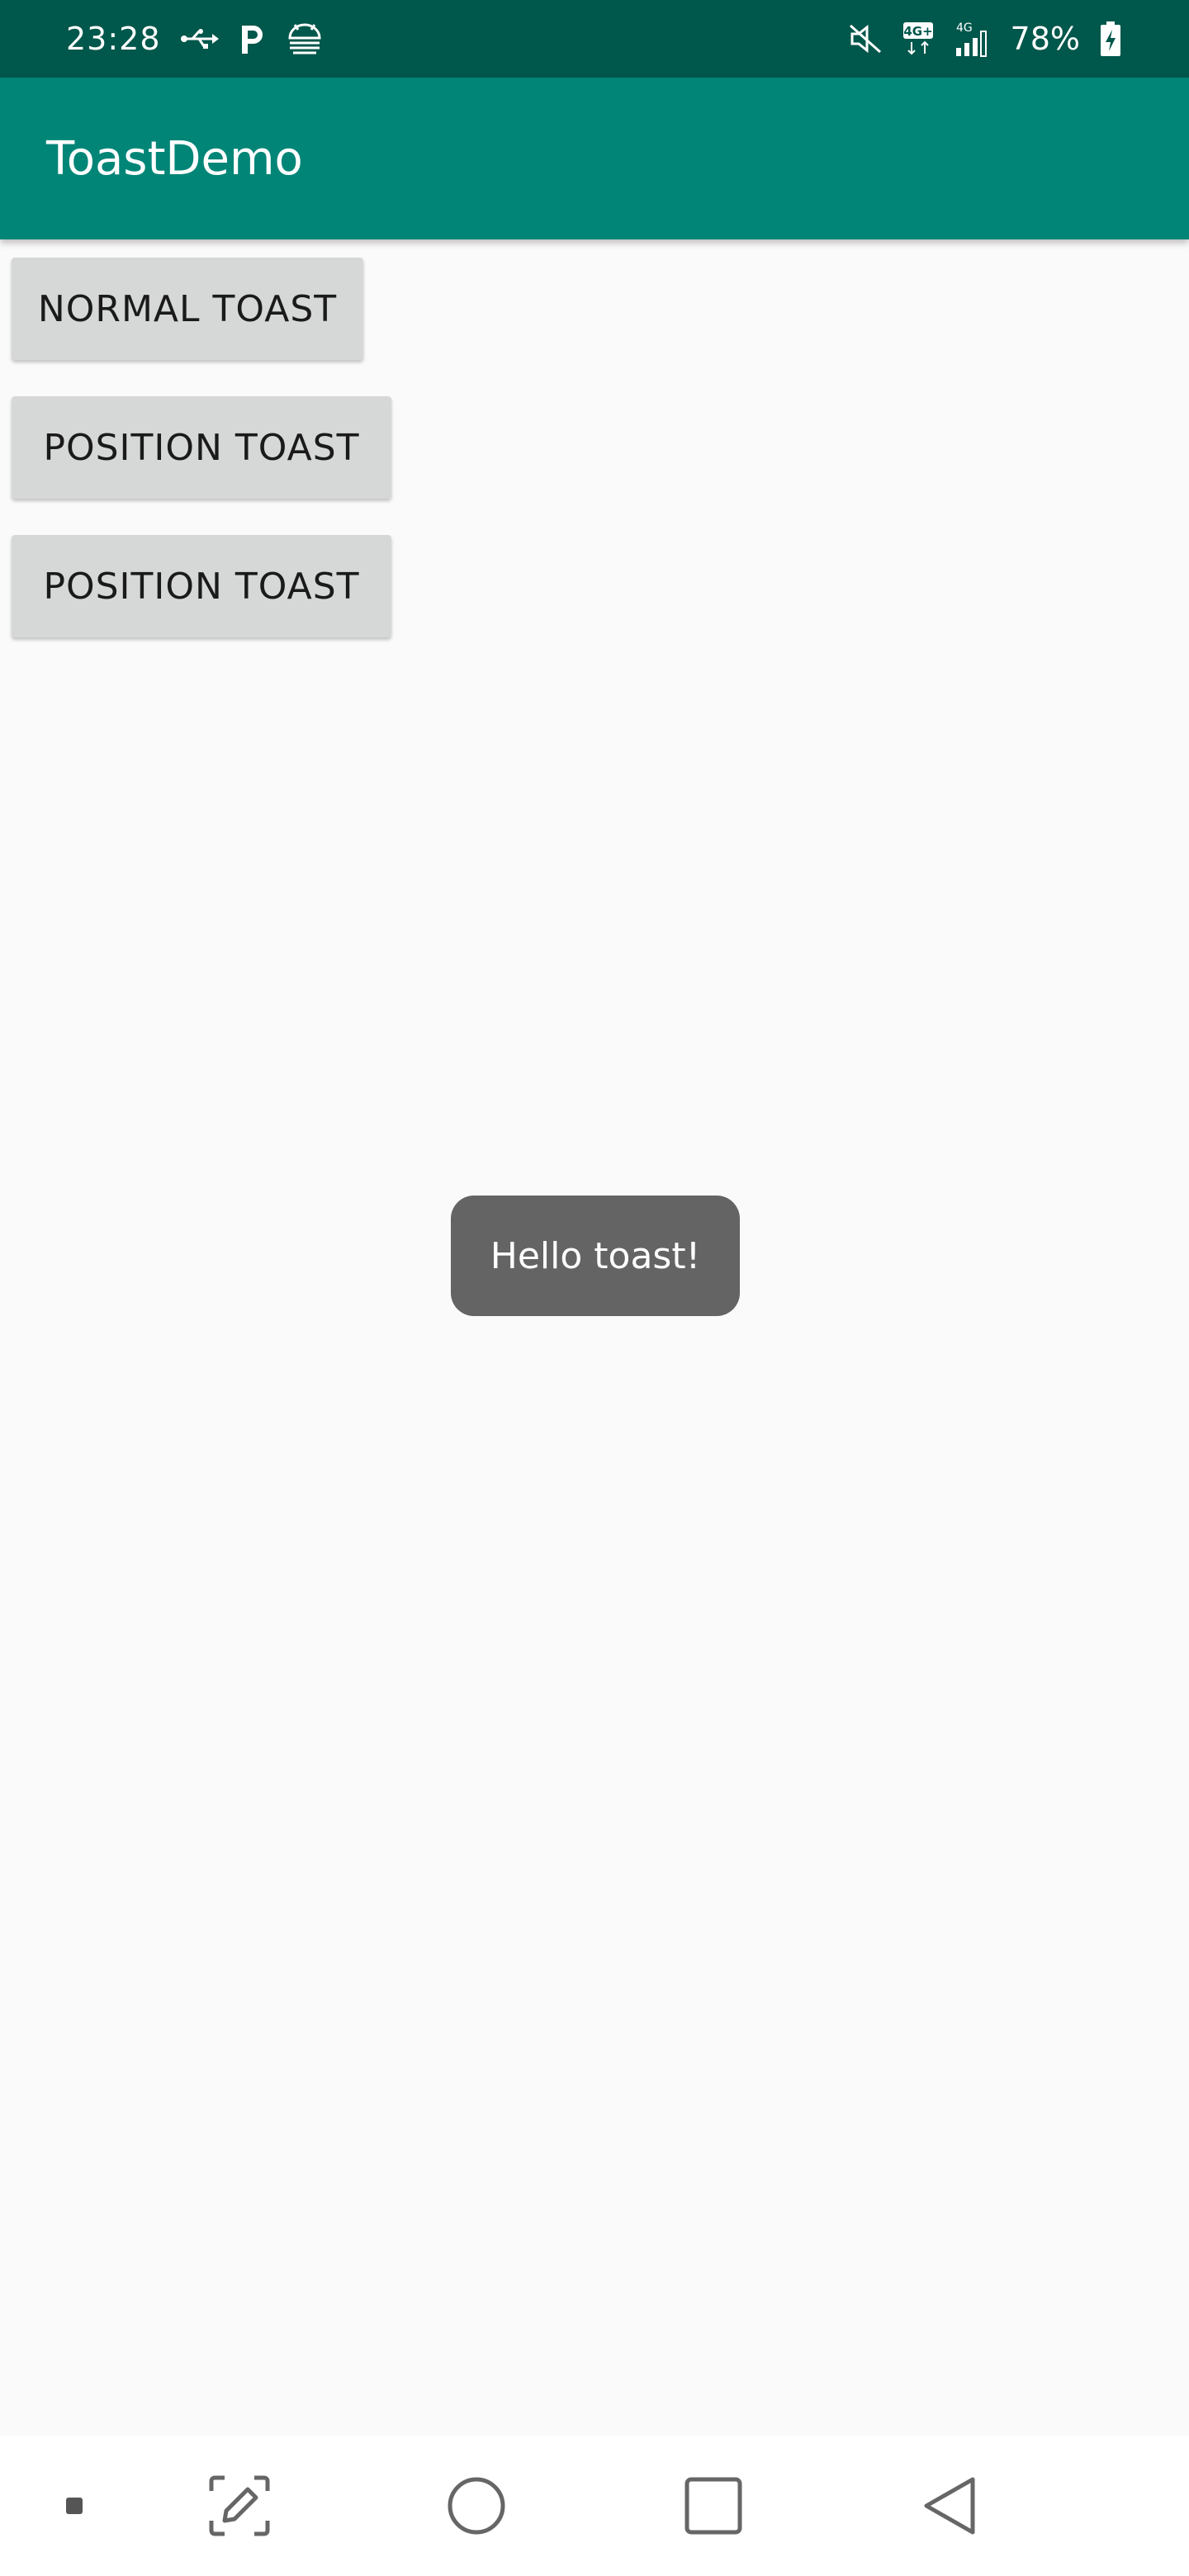 The height and width of the screenshot is (2576, 1189). I want to click on app-title: ToastDemo, so click(174, 158).